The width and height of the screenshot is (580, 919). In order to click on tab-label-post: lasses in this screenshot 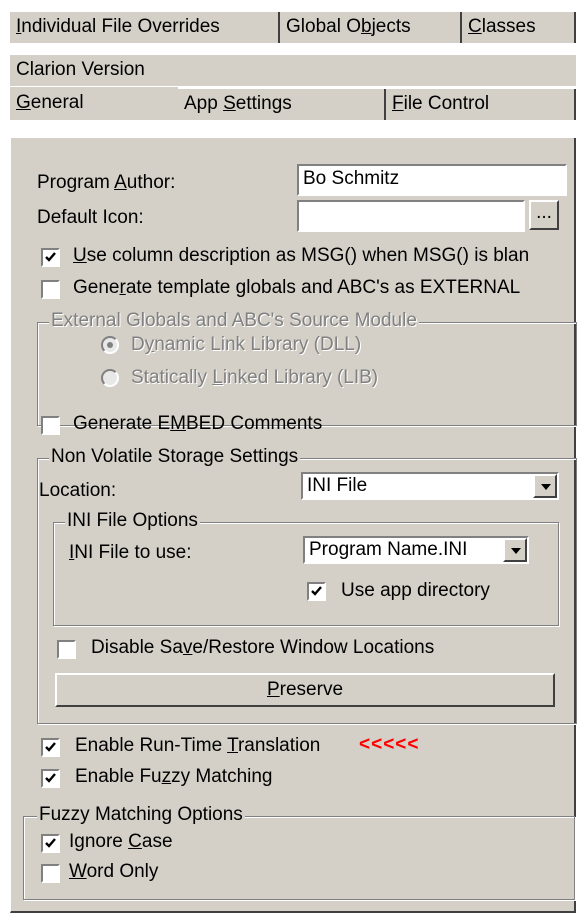, I will do `click(508, 26)`.